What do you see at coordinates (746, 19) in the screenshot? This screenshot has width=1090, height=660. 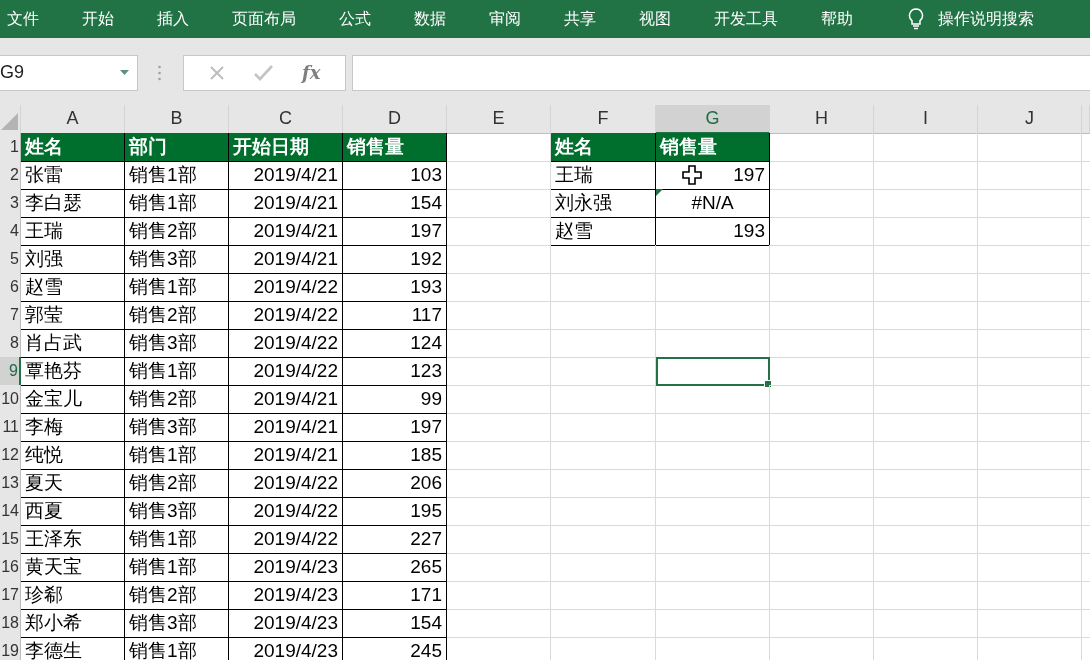 I see `ribbon-tab: 开发工具` at bounding box center [746, 19].